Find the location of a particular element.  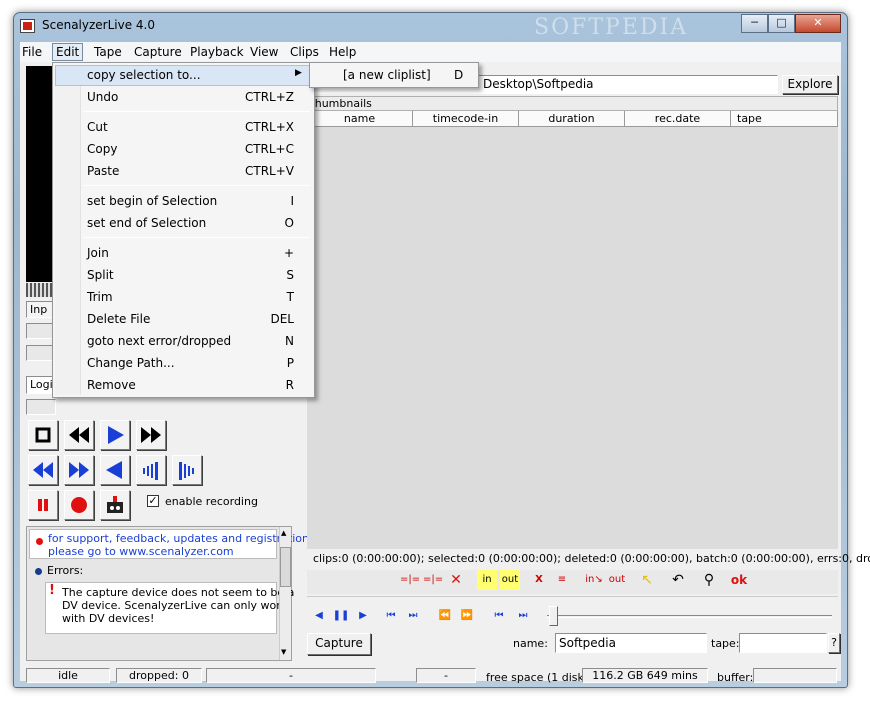

tape-input is located at coordinates (783, 643).